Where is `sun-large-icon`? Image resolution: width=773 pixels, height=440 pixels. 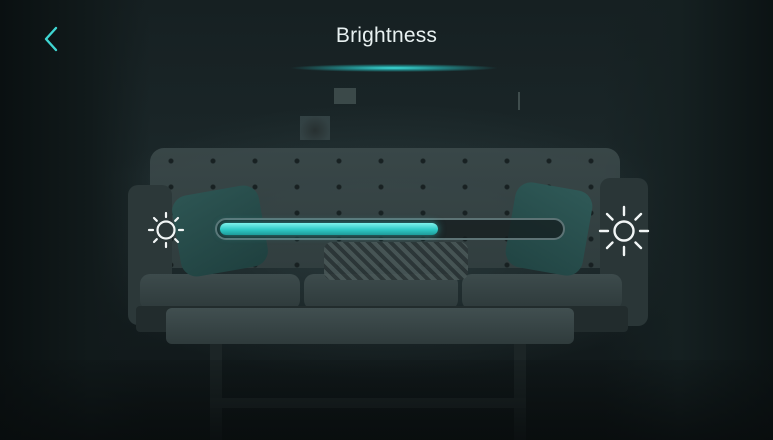 sun-large-icon is located at coordinates (624, 231).